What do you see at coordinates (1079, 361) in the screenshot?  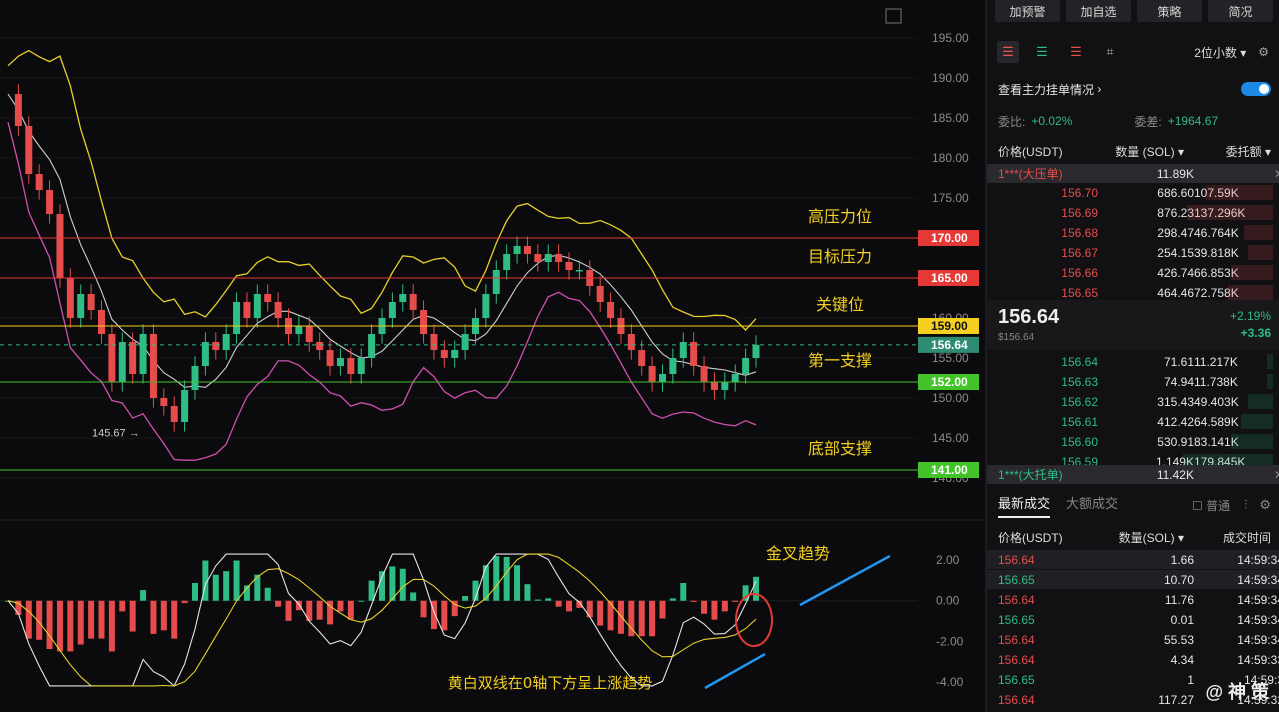 I see `bid-price: 156.64` at bounding box center [1079, 361].